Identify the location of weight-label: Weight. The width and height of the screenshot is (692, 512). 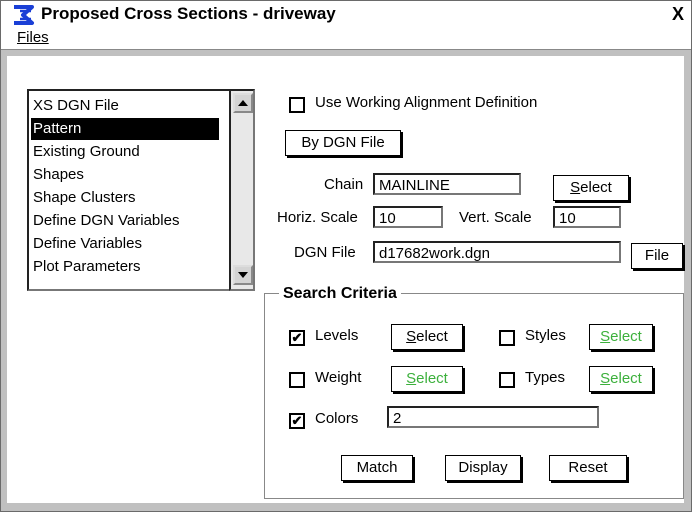
(338, 377).